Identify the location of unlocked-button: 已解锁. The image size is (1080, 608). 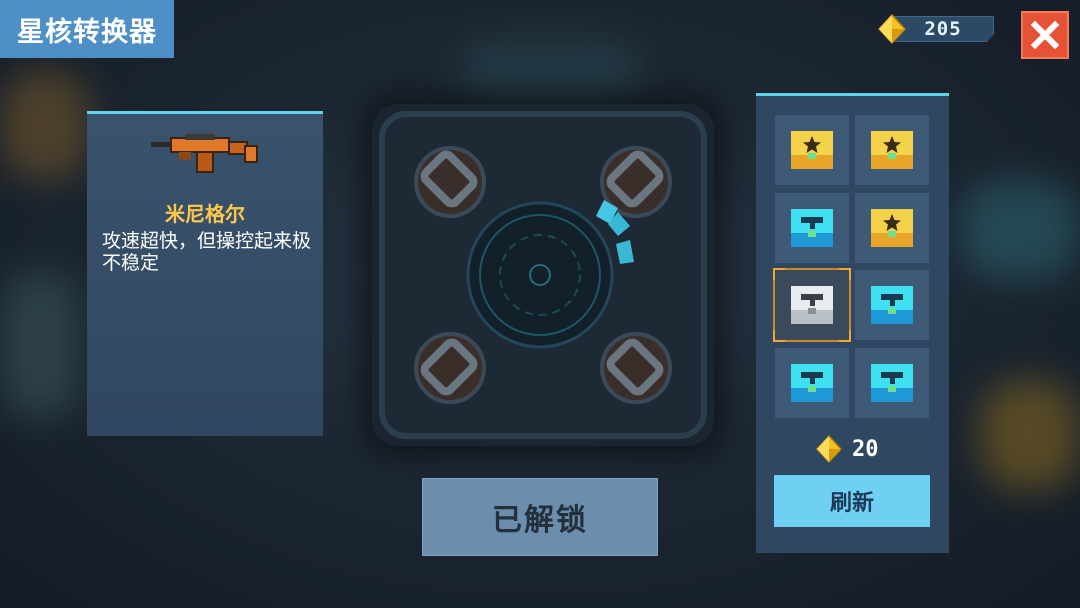
(540, 517).